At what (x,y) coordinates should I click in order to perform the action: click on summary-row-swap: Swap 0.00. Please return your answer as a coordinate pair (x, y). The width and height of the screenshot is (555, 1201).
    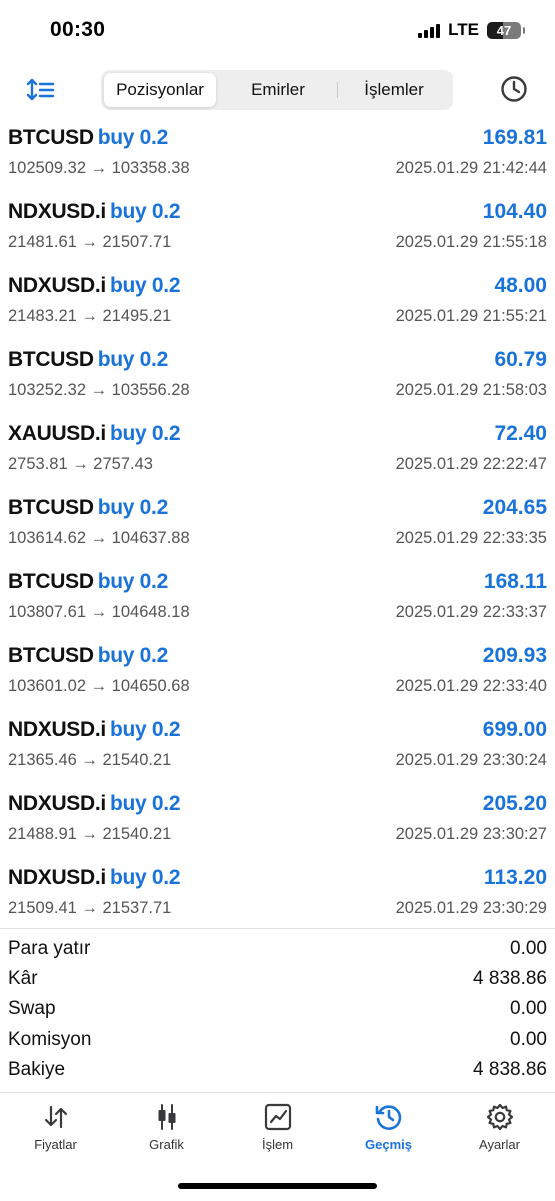
    Looking at the image, I should click on (277, 1011).